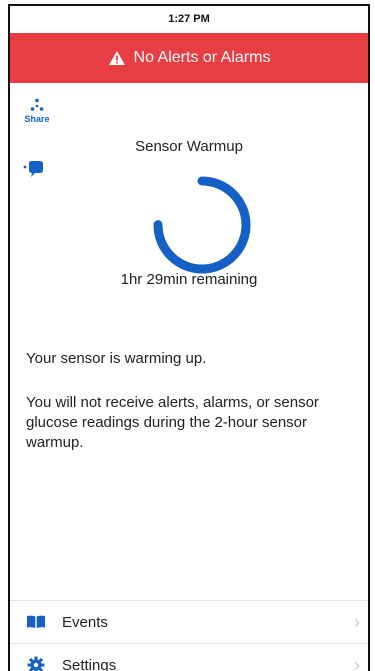 Image resolution: width=375 pixels, height=671 pixels. I want to click on menu-item-settings: Settings ›, so click(189, 657).